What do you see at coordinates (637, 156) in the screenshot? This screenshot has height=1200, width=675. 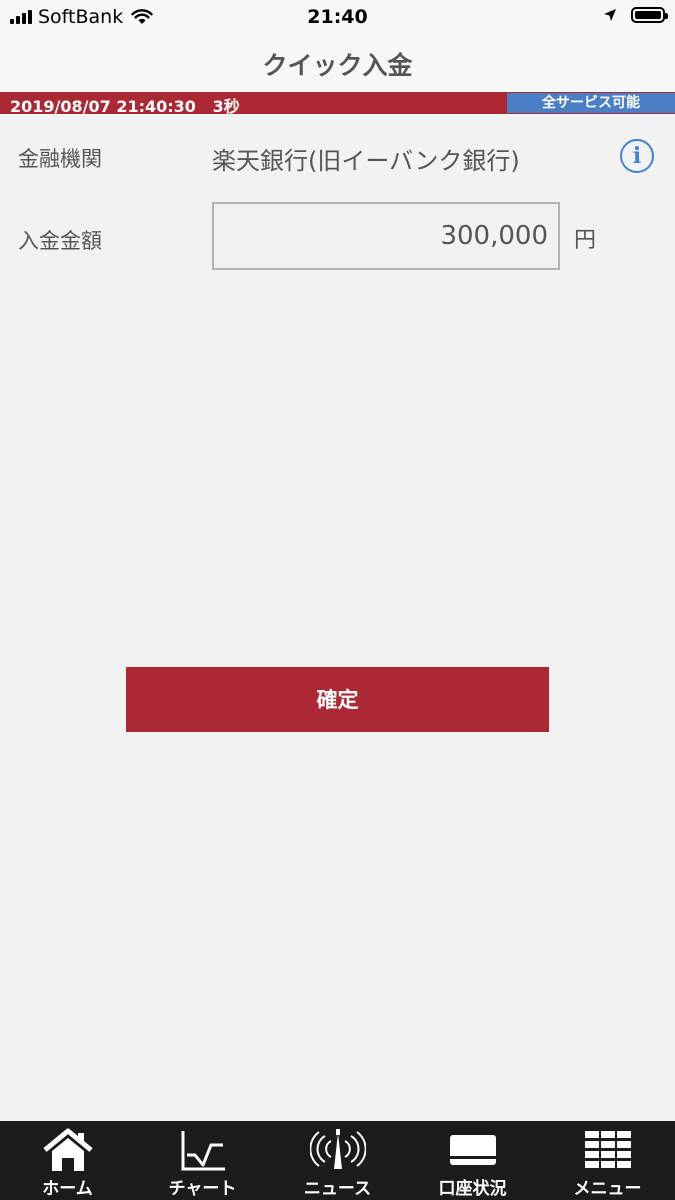 I see `info-icon: i` at bounding box center [637, 156].